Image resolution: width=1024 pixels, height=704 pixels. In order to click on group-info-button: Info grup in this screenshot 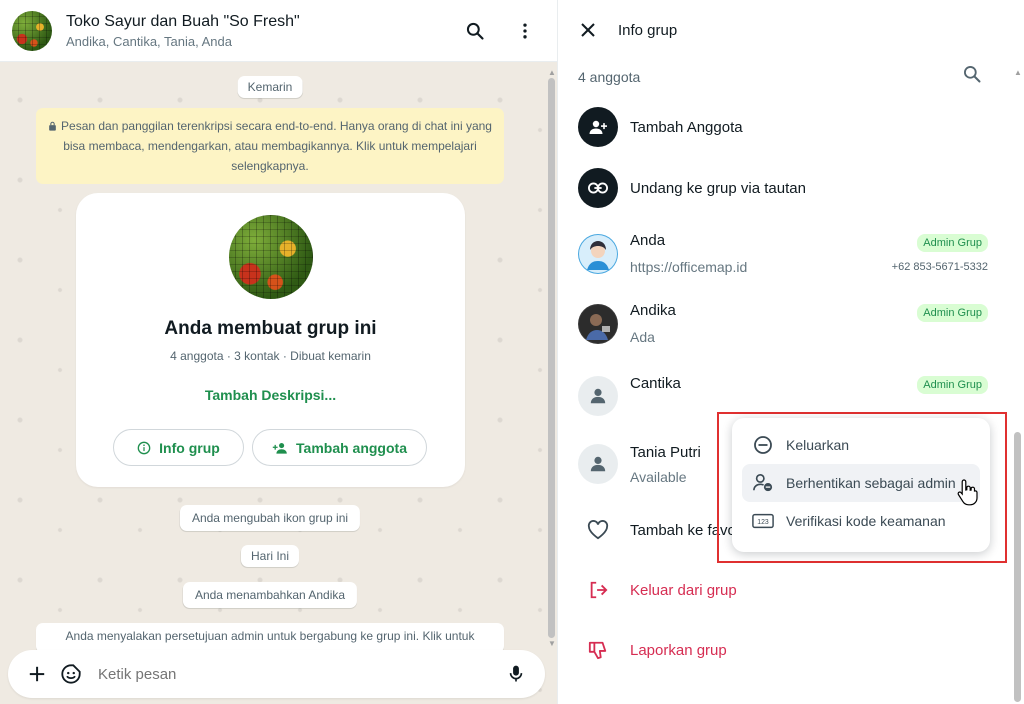, I will do `click(178, 447)`.